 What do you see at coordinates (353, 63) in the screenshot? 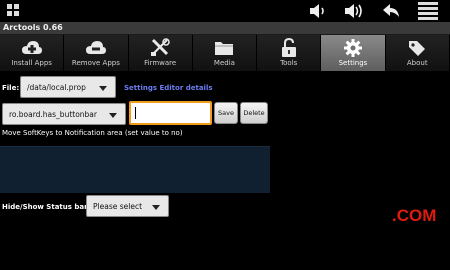
I see `tab-label: Settings` at bounding box center [353, 63].